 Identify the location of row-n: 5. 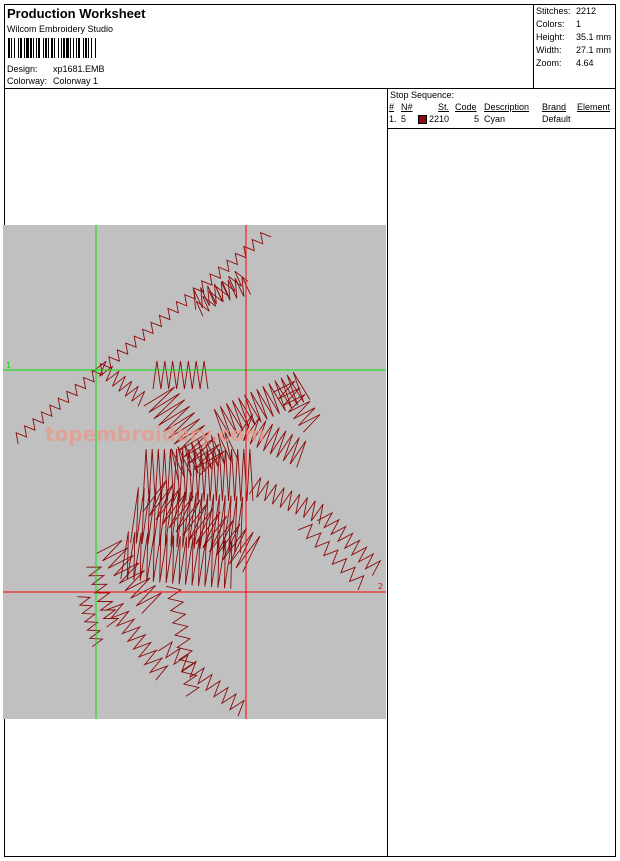
(404, 119).